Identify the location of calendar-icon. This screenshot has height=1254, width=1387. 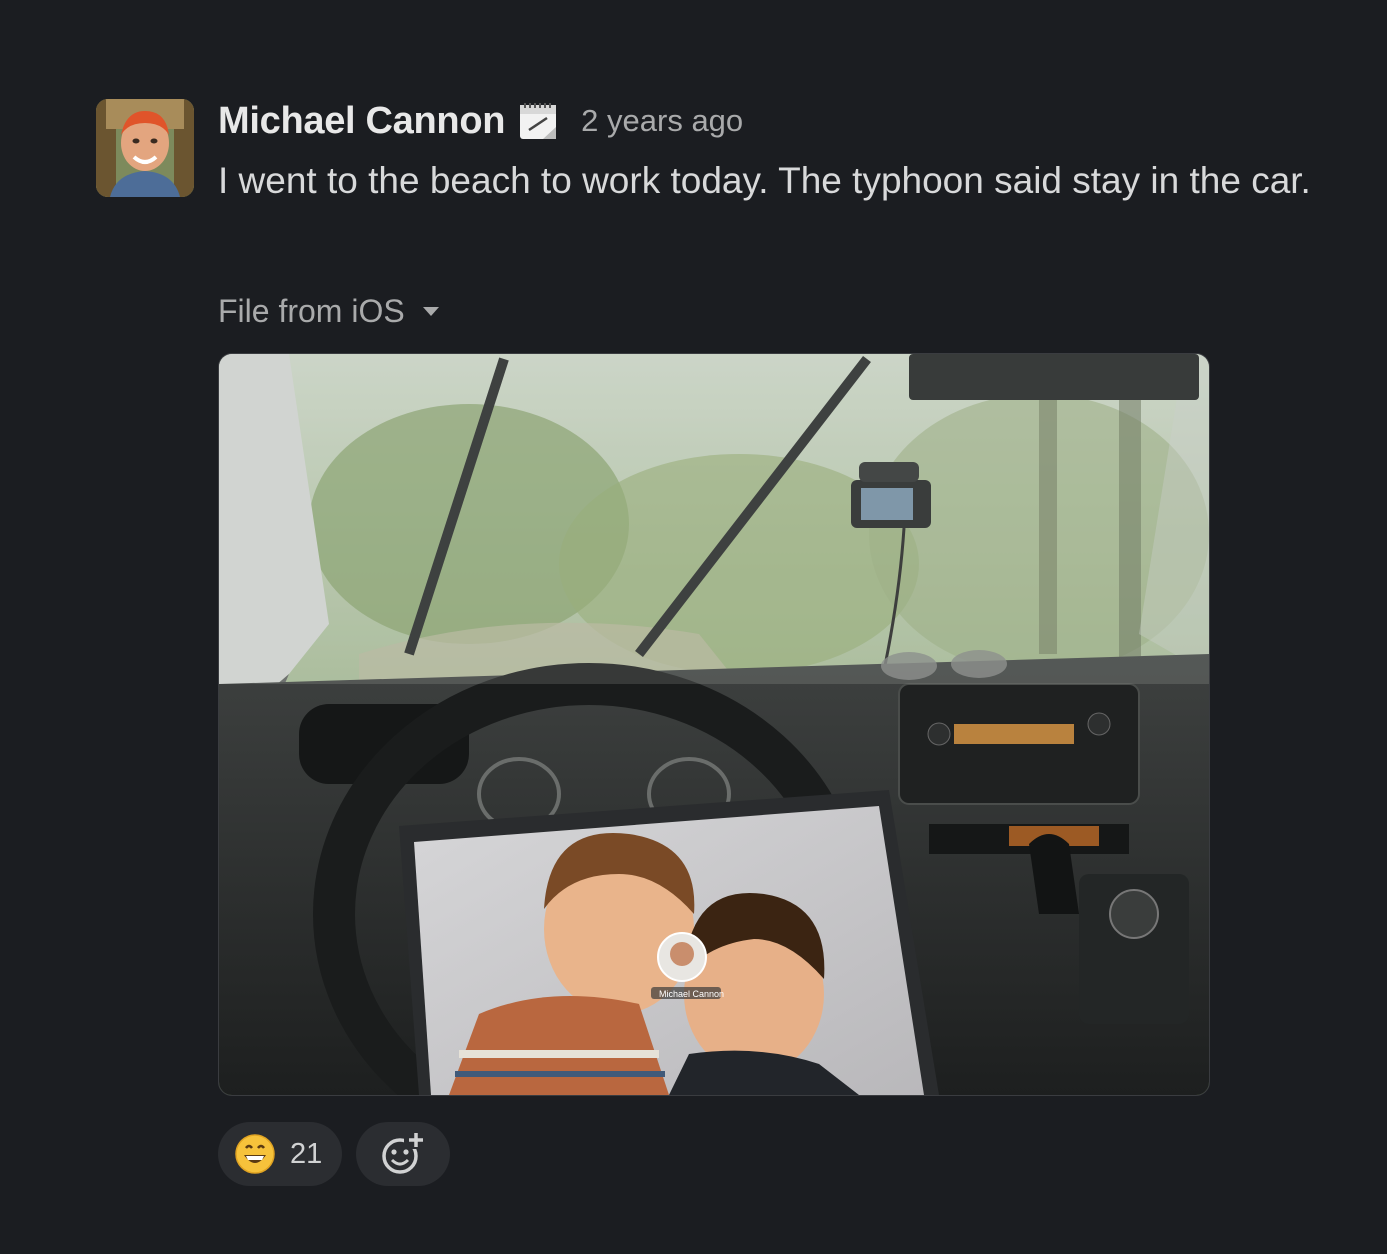
(538, 121).